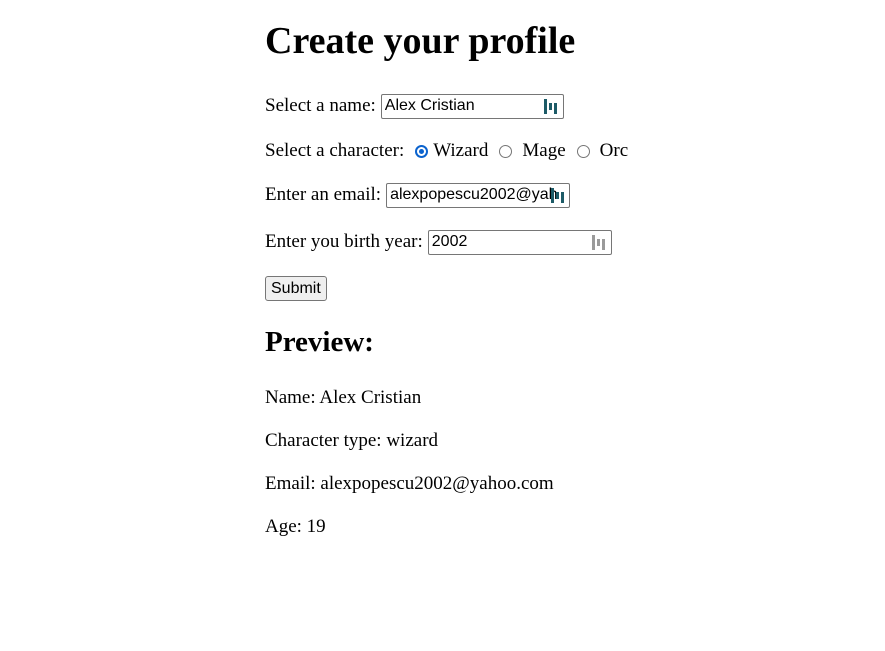  I want to click on preview-name: Name: Alex Cristian, so click(343, 397).